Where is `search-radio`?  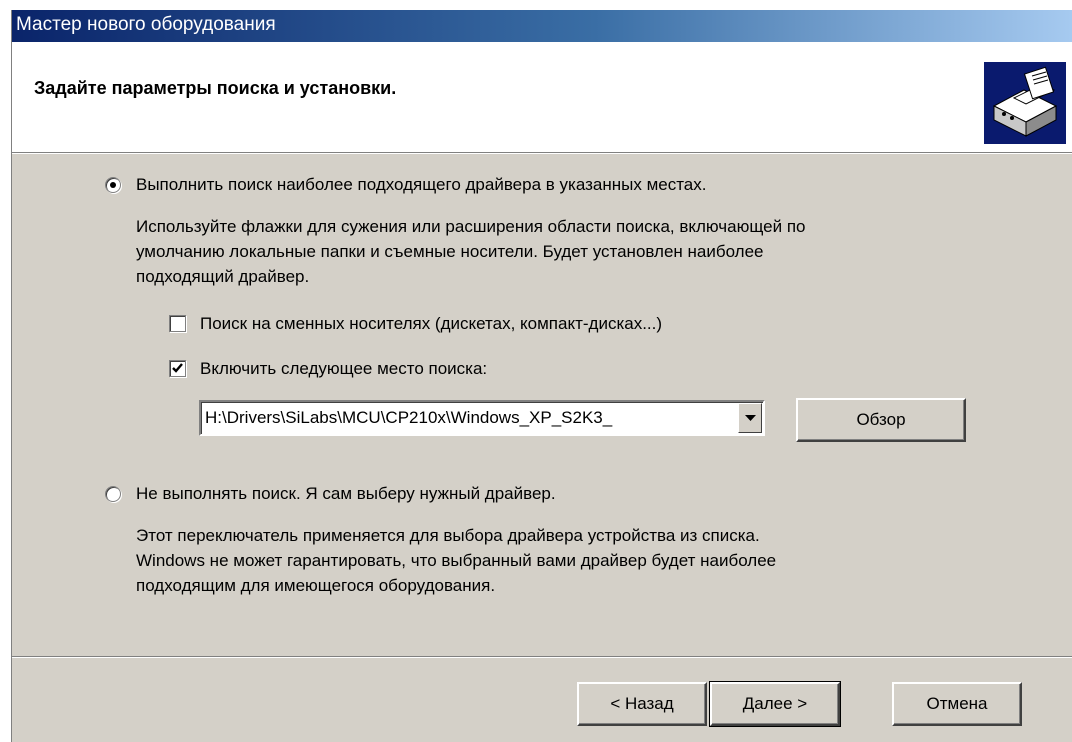
search-radio is located at coordinates (113, 185).